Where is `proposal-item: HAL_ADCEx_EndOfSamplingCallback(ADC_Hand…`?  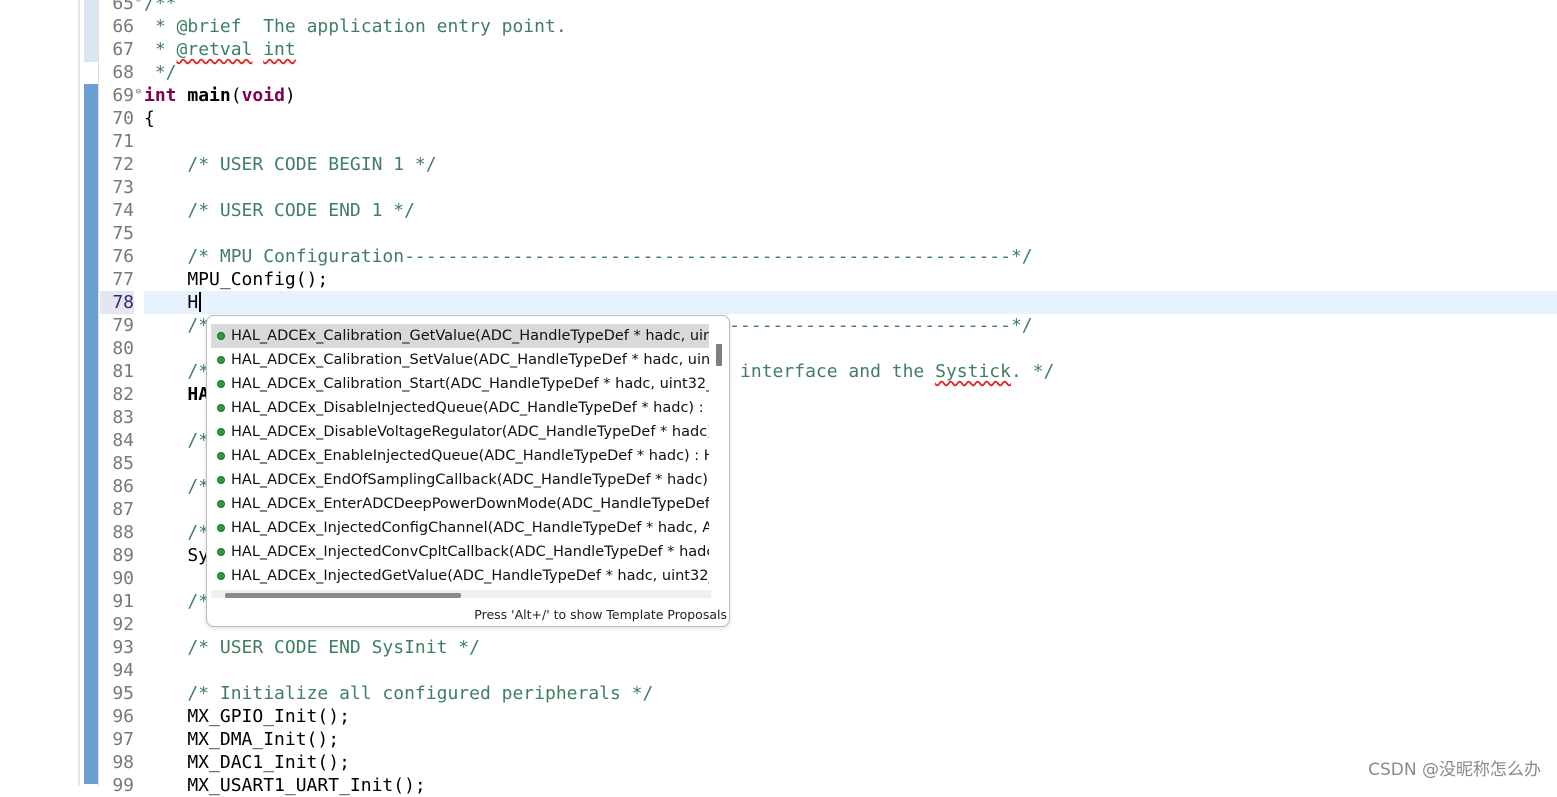
proposal-item: HAL_ADCEx_EndOfSamplingCallback(ADC_Hand… is located at coordinates (460, 480).